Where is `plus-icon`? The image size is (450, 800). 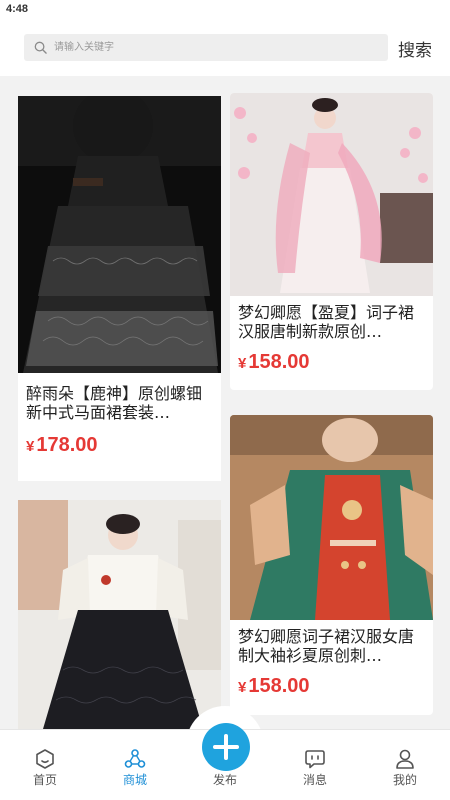 plus-icon is located at coordinates (226, 747).